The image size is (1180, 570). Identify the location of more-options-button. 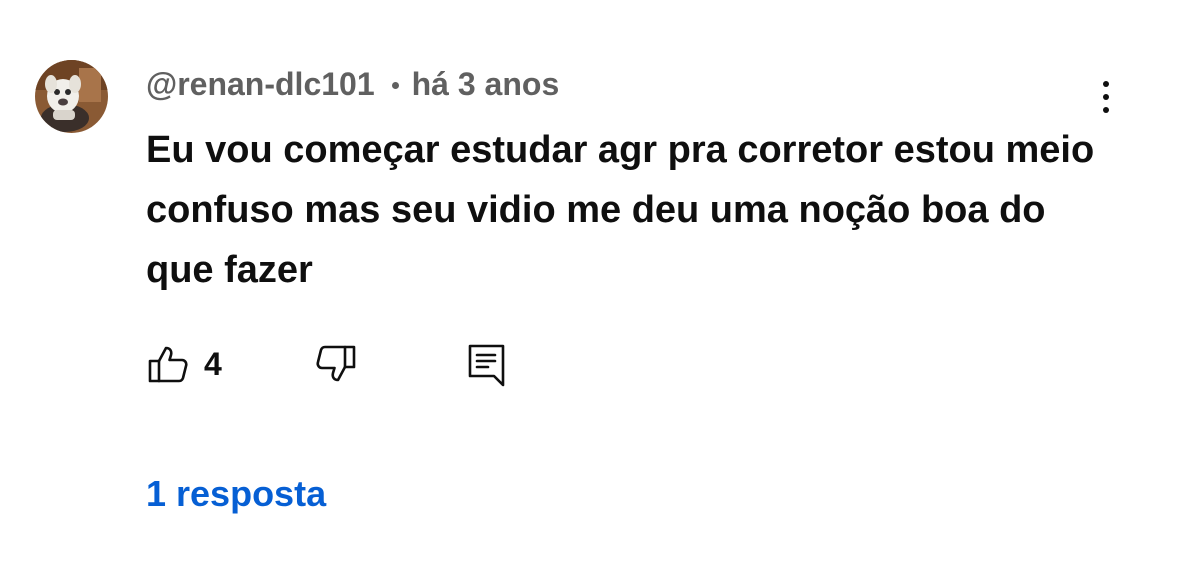
(1106, 97).